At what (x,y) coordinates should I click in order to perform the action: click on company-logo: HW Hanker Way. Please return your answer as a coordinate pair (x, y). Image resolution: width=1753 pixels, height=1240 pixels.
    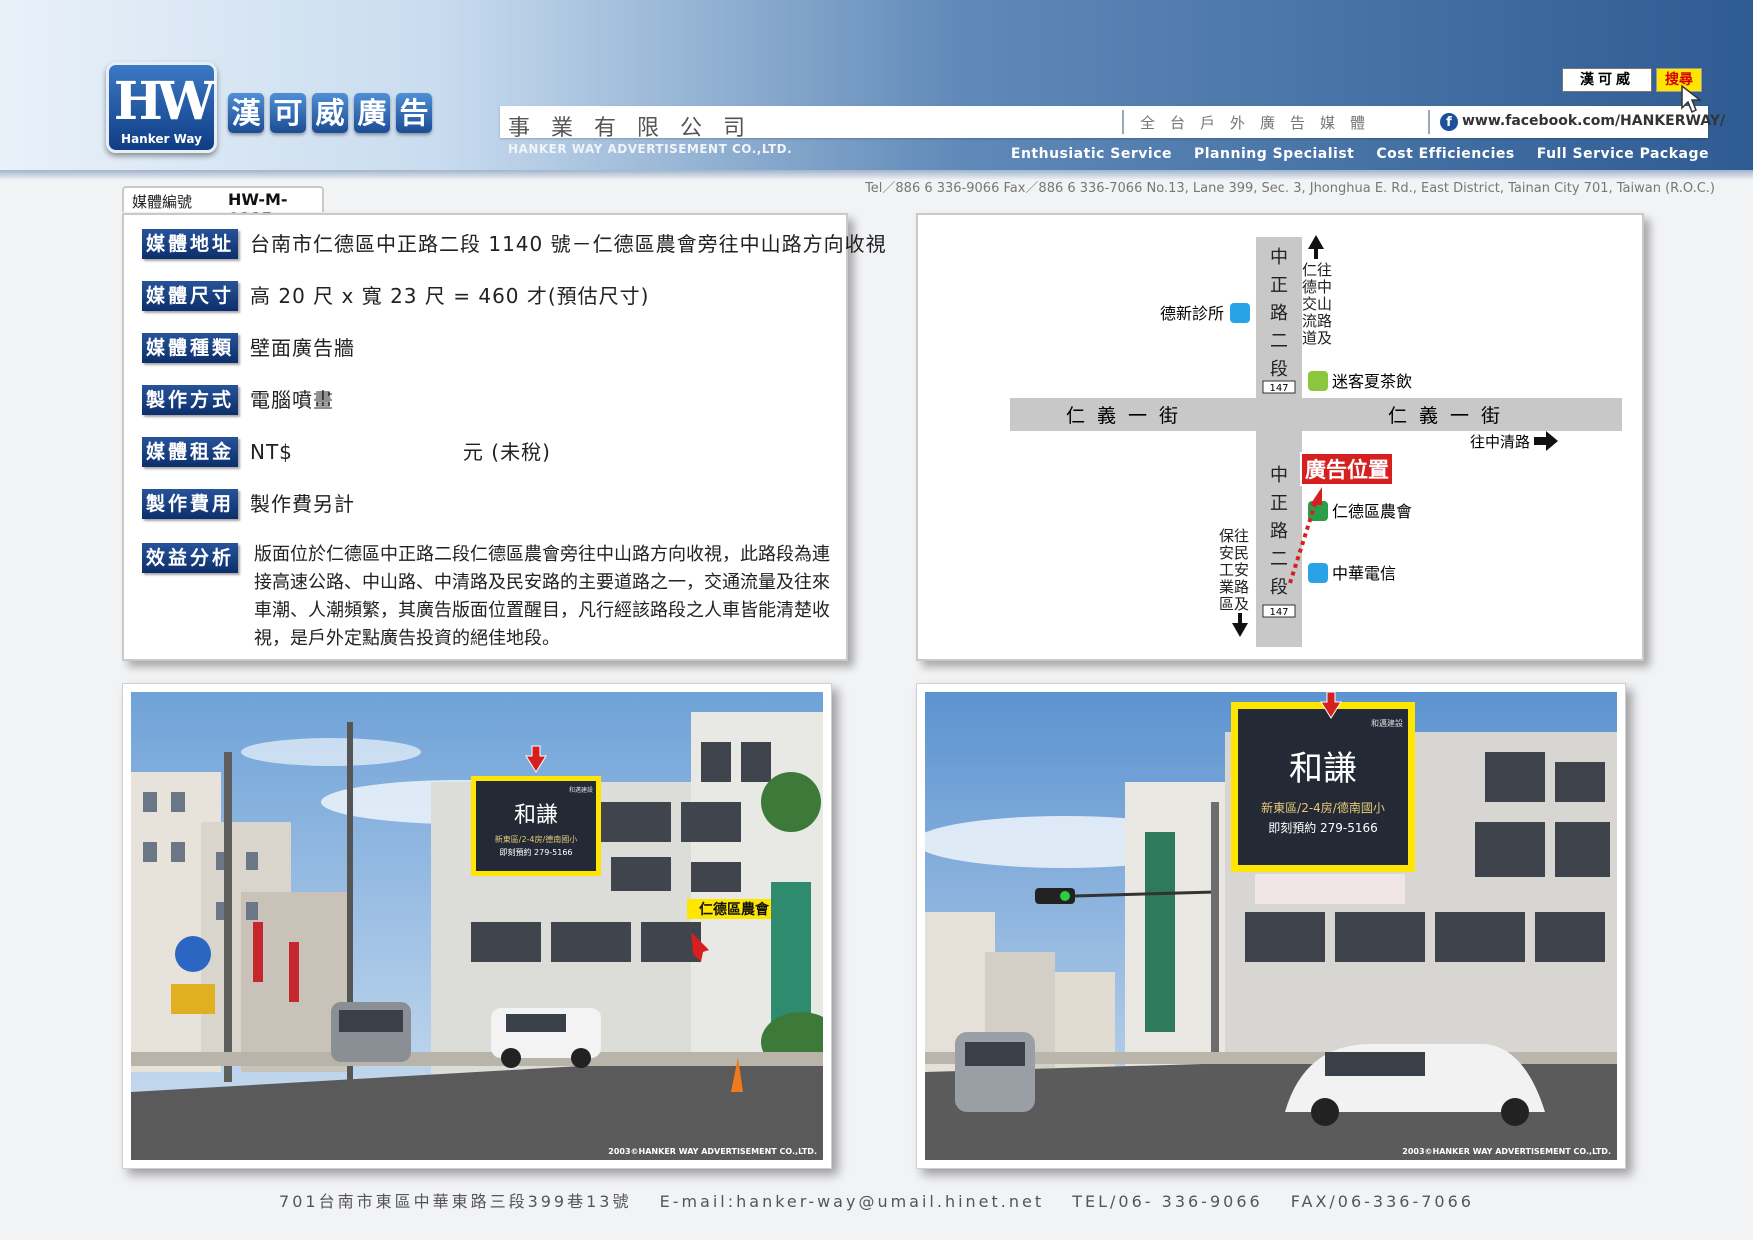
    Looking at the image, I should click on (161, 107).